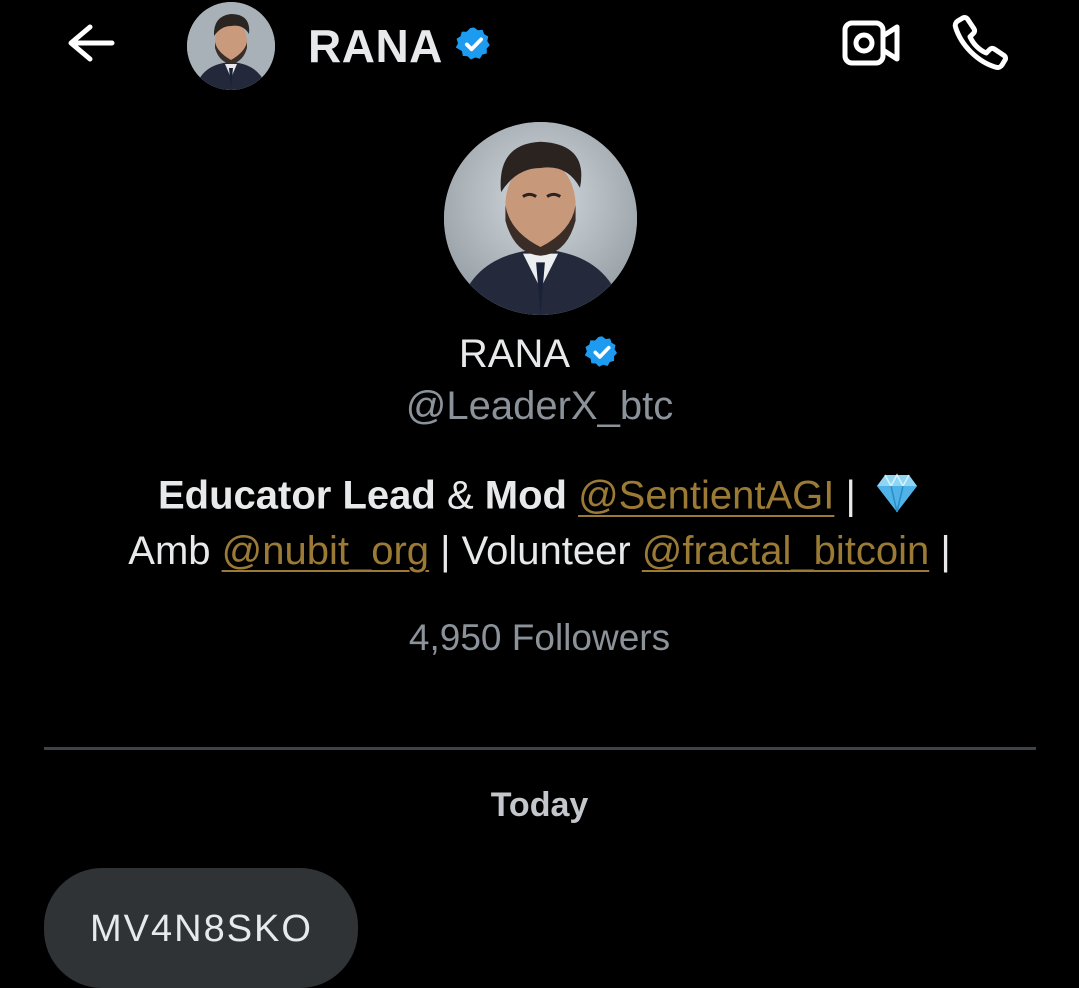 The image size is (1079, 988). Describe the element at coordinates (325, 551) in the screenshot. I see `mention-link-nubit: @nubit_org` at that location.